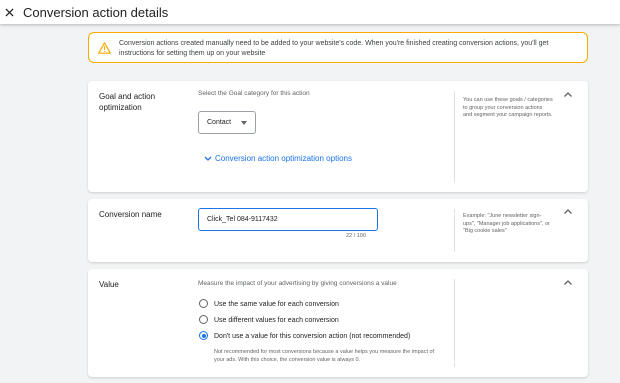  I want to click on optimization-options-link: Conversion action optimization options, so click(278, 158).